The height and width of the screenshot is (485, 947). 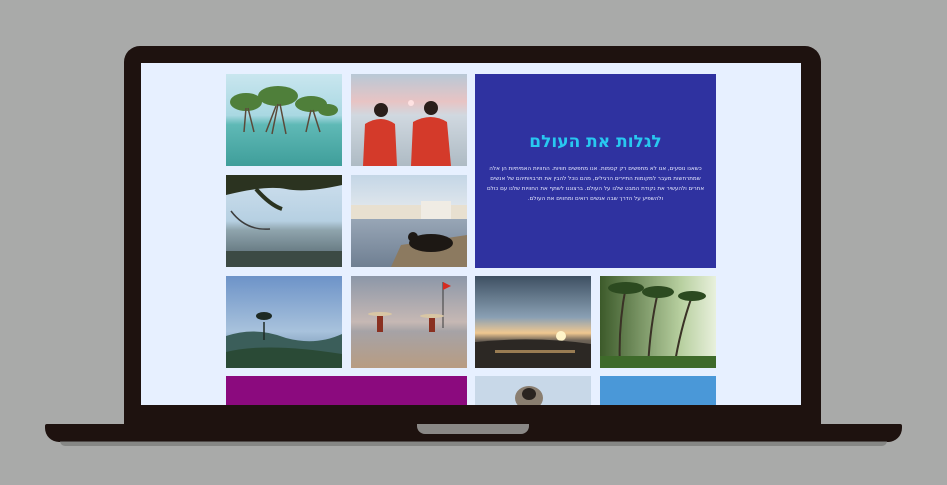 I want to click on photo-monkey, so click(x=533, y=390).